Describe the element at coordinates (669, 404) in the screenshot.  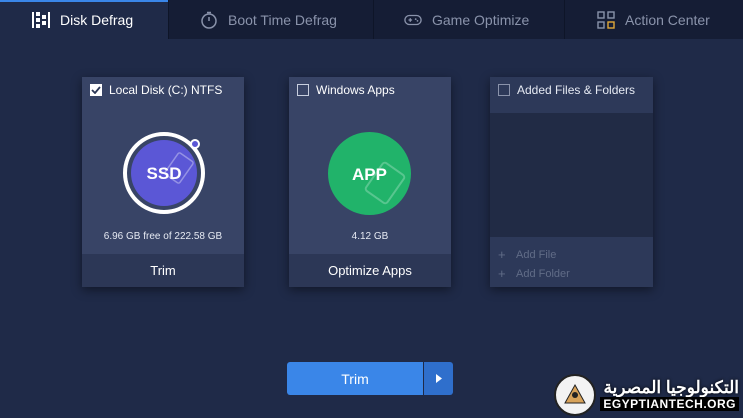
I see `watermark-url: EGYPTIANTECH.ORG` at that location.